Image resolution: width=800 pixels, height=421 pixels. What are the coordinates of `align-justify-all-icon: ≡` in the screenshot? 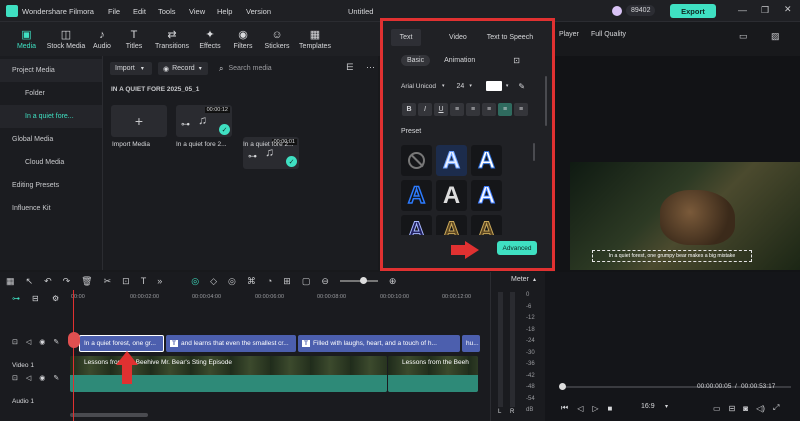 It's located at (521, 109).